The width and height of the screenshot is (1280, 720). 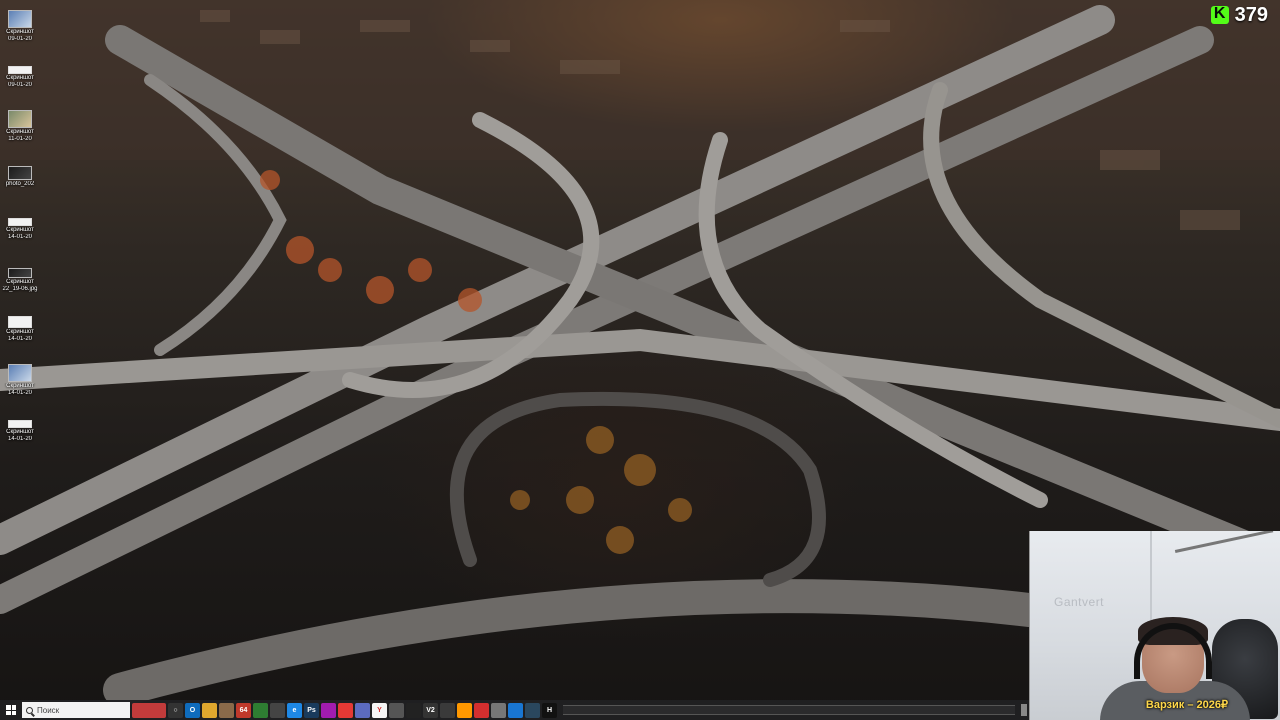 I want to click on chrome-app-icon, so click(x=345, y=710).